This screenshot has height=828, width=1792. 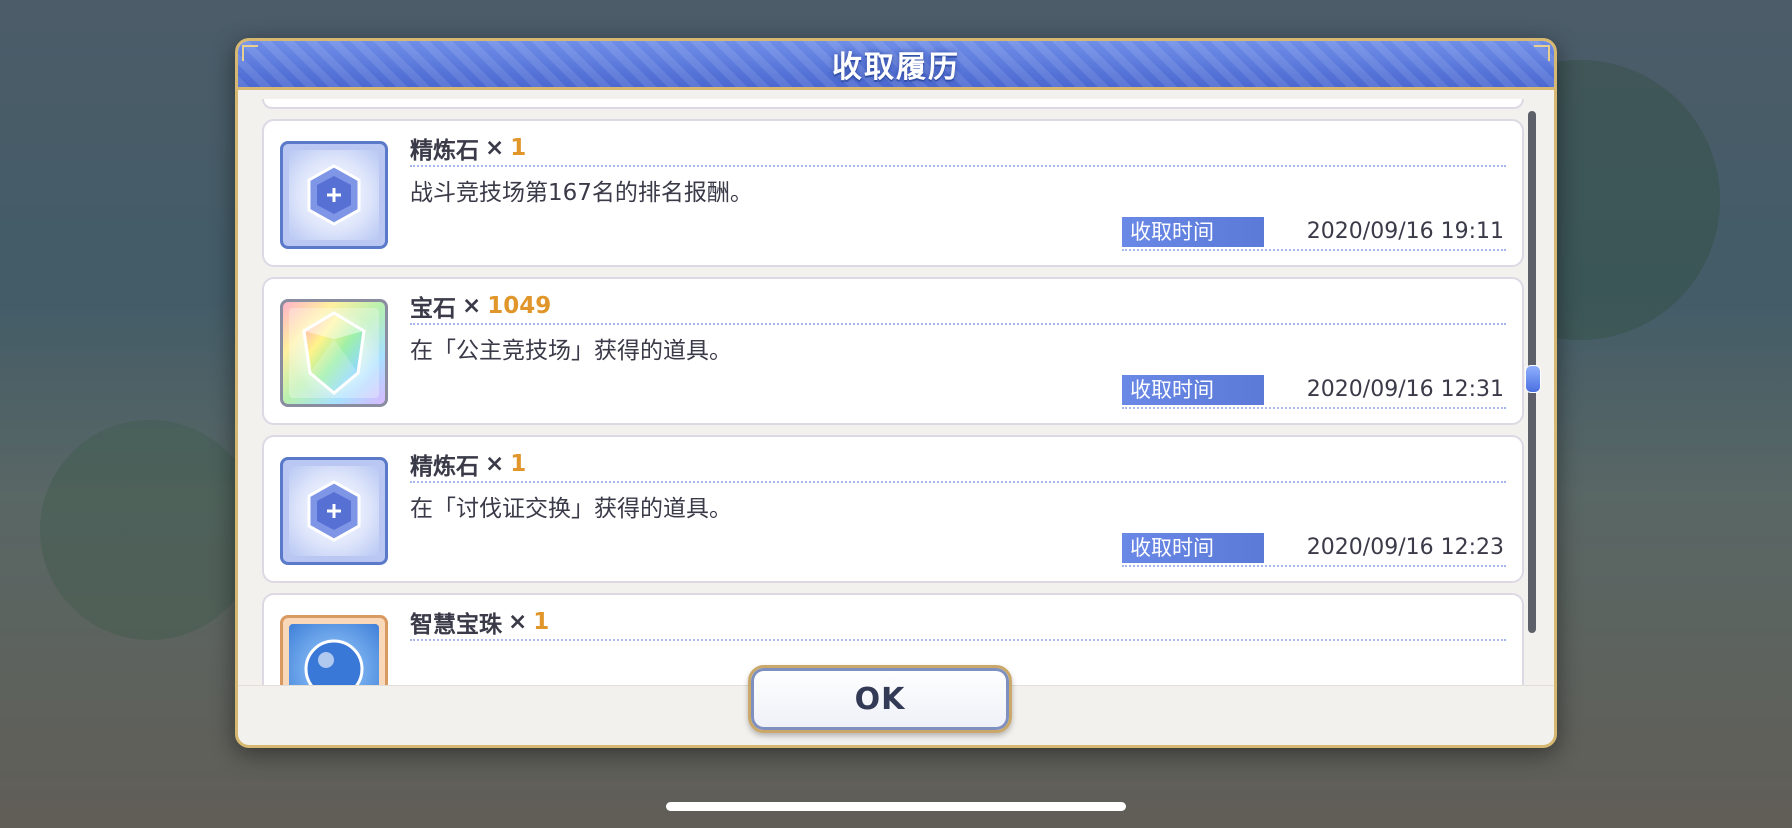 I want to click on list-scrollbar, so click(x=1533, y=372).